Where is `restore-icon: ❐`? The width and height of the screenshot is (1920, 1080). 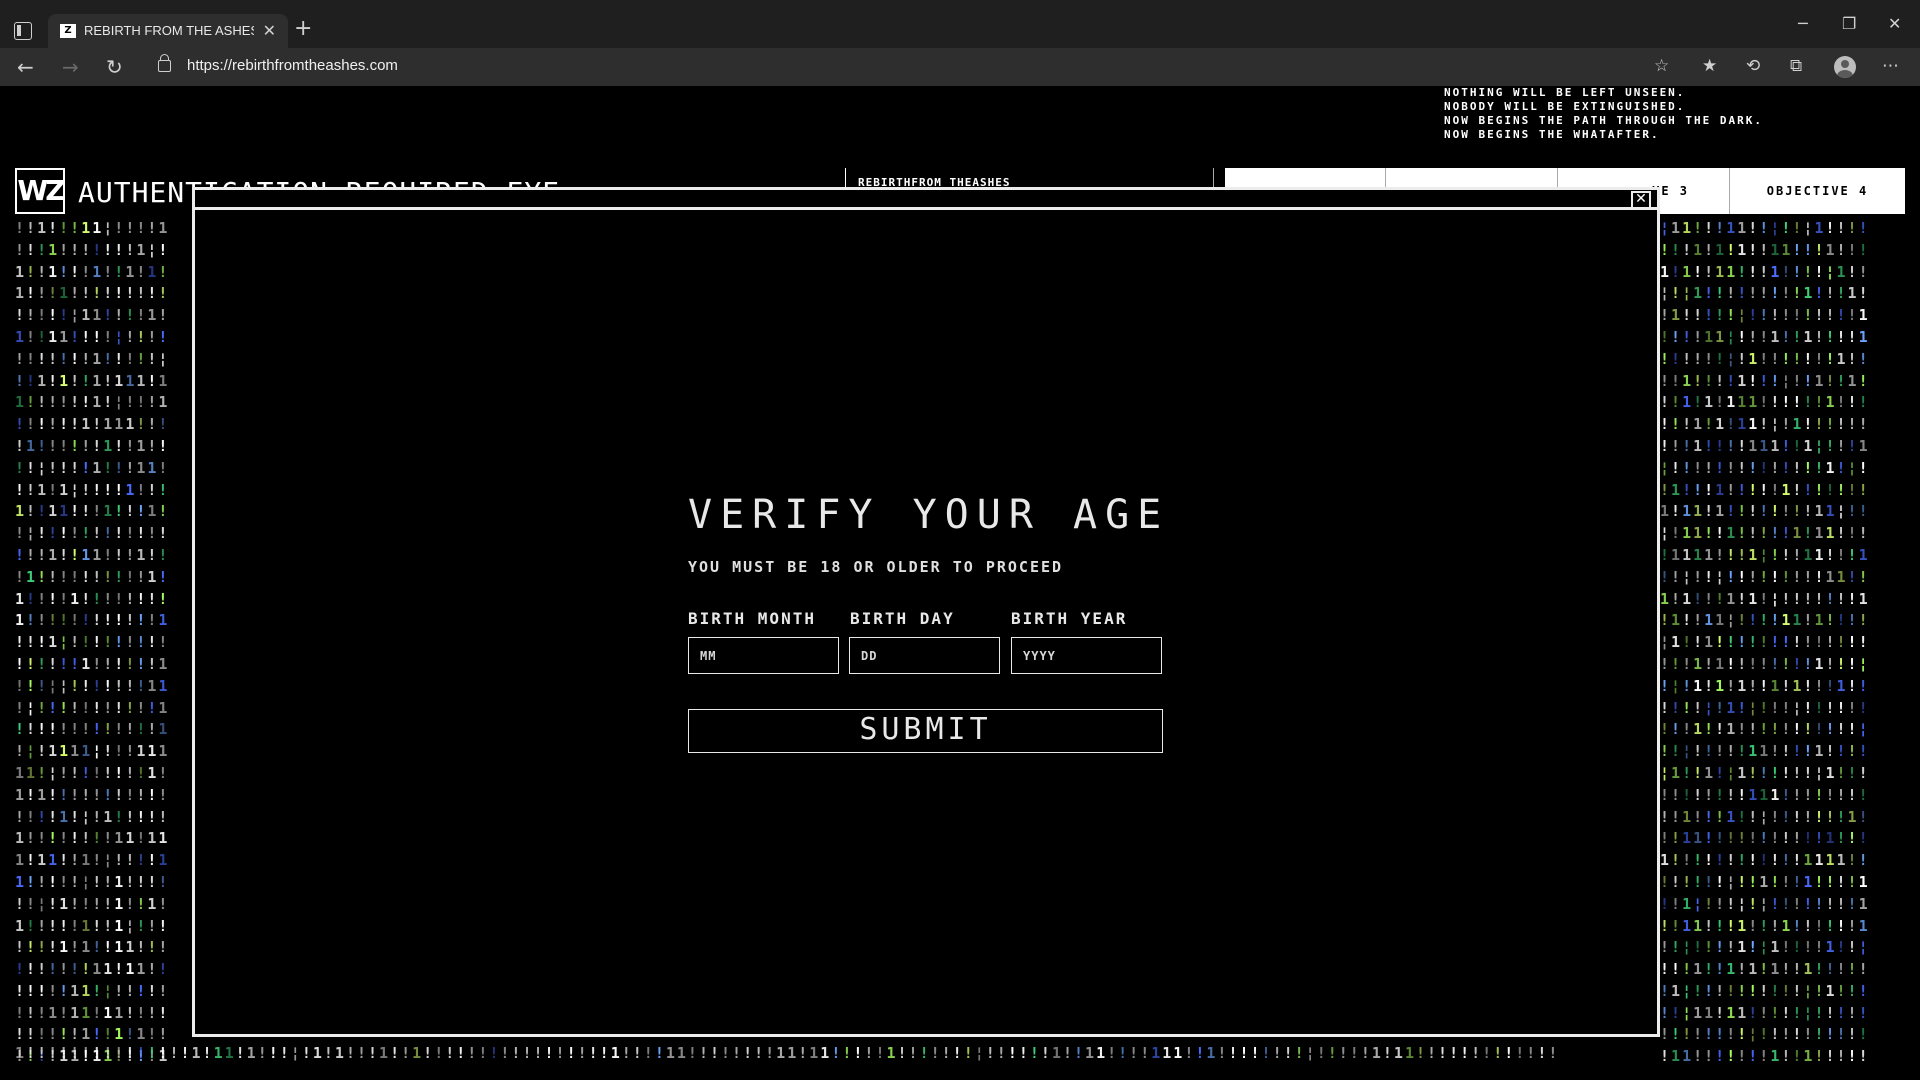 restore-icon: ❐ is located at coordinates (1849, 23).